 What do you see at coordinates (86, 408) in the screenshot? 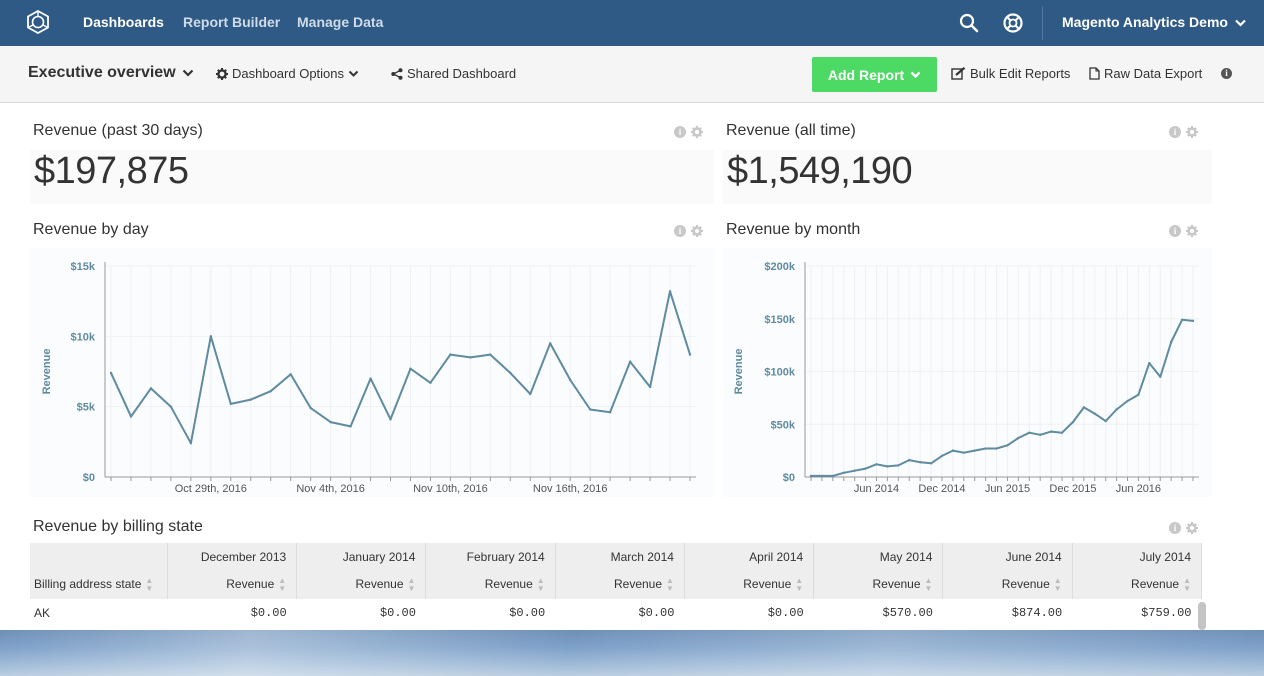
I see `y-tick-label: $5k` at bounding box center [86, 408].